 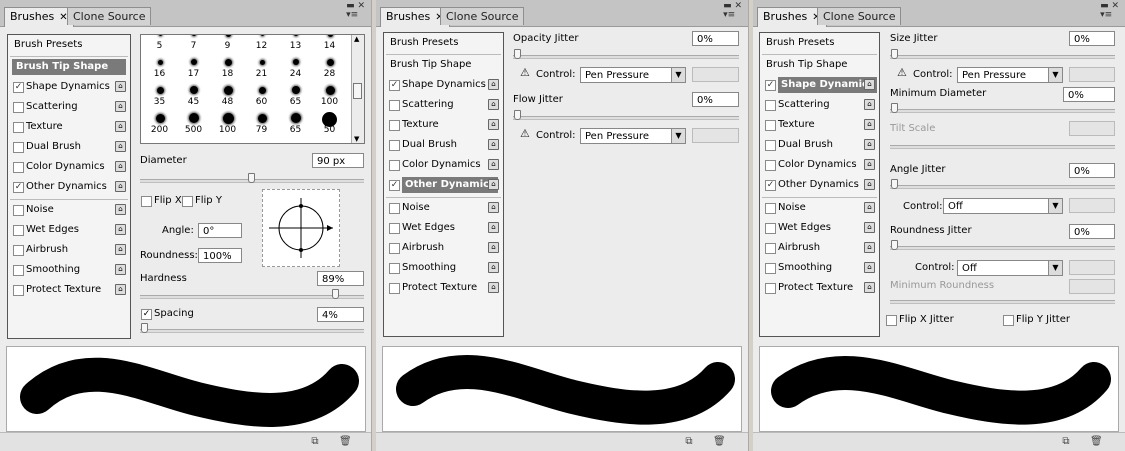 What do you see at coordinates (1008, 320) in the screenshot?
I see `flip-y-jitter-checkbox` at bounding box center [1008, 320].